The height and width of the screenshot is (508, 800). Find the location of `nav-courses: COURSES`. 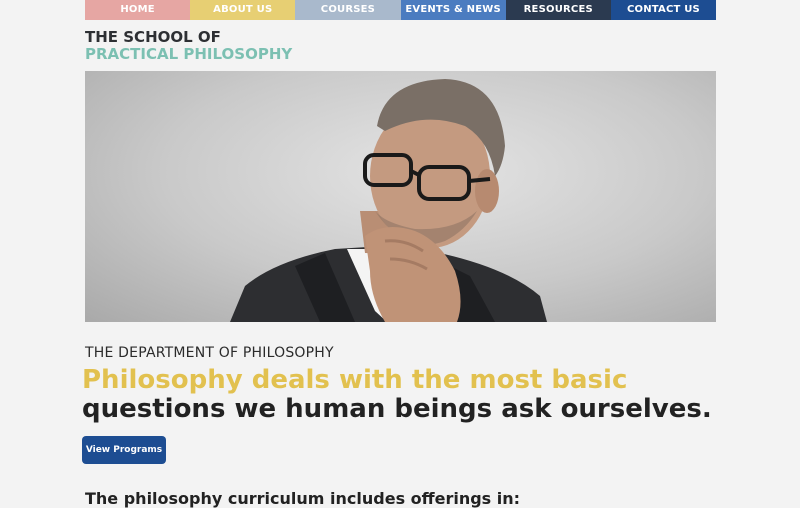

nav-courses: COURSES is located at coordinates (348, 10).